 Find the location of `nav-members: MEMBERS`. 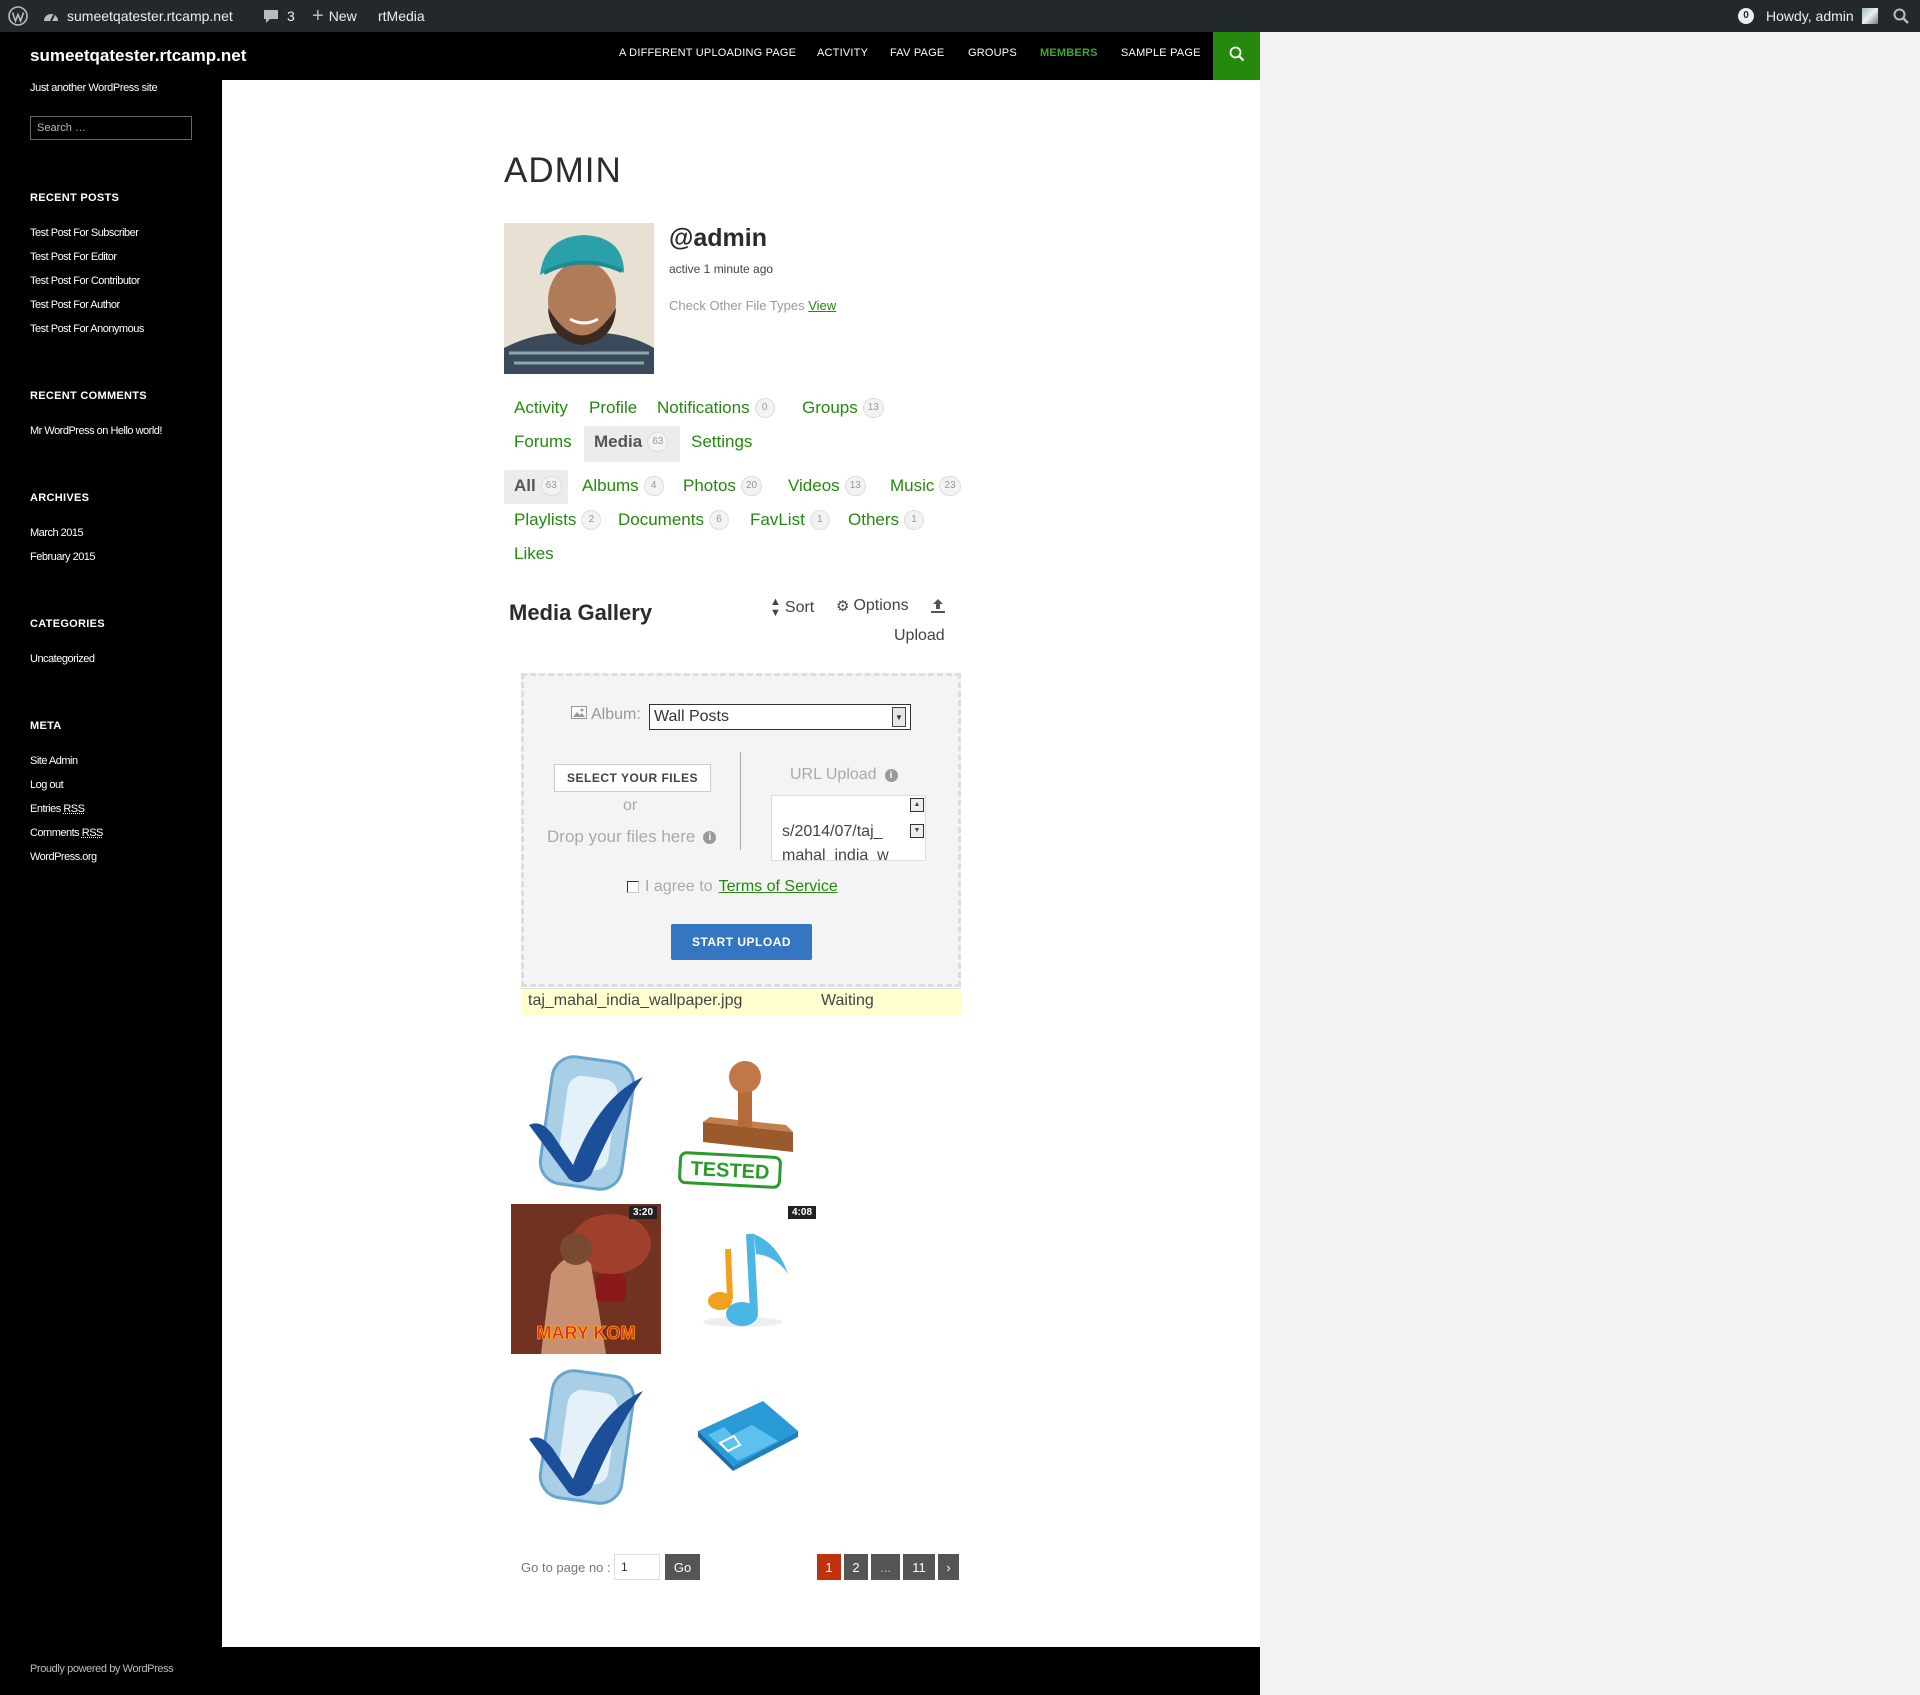

nav-members: MEMBERS is located at coordinates (1069, 53).